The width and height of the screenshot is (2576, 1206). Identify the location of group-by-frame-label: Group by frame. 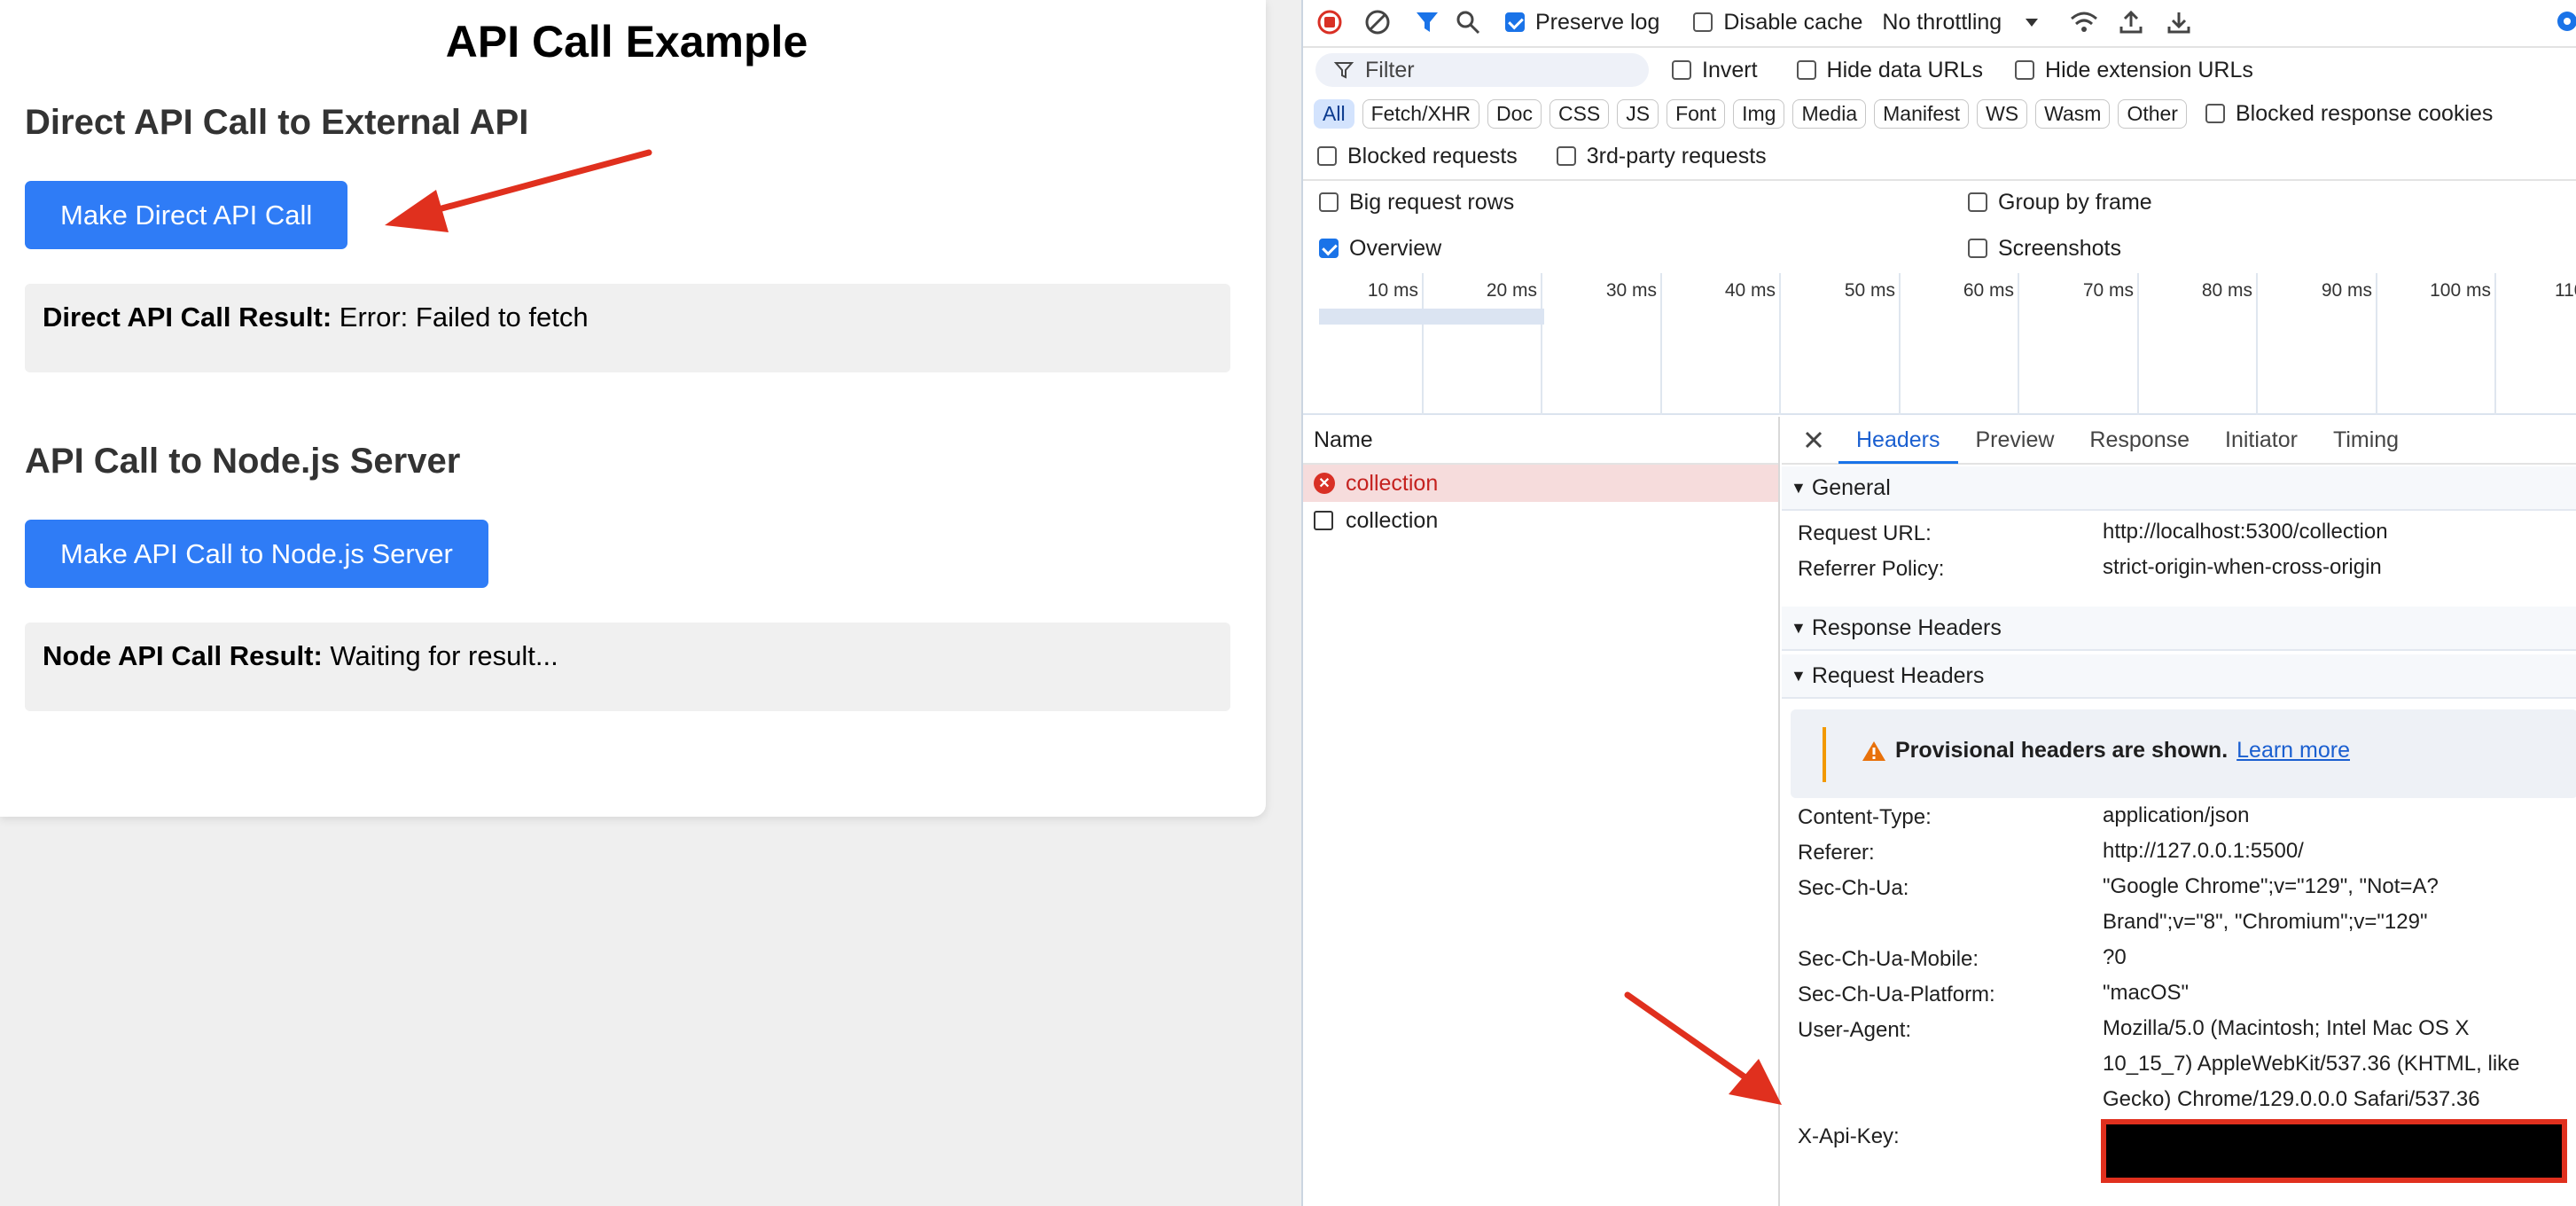
(2075, 202).